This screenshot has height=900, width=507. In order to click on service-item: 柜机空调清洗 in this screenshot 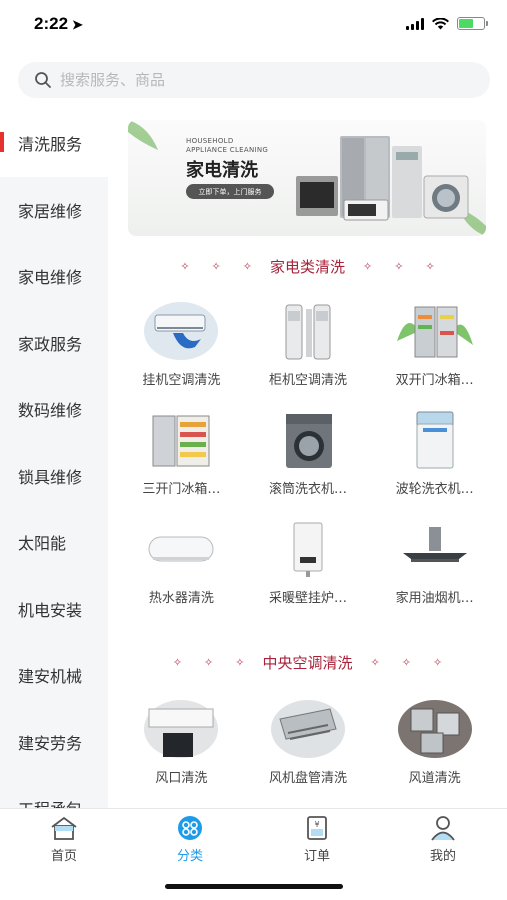, I will do `click(308, 349)`.